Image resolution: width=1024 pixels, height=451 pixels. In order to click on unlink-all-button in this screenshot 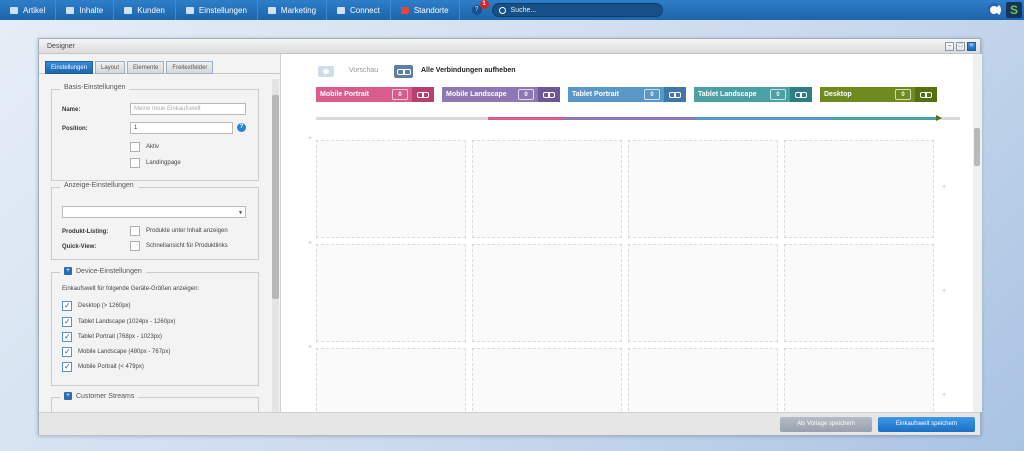, I will do `click(403, 71)`.